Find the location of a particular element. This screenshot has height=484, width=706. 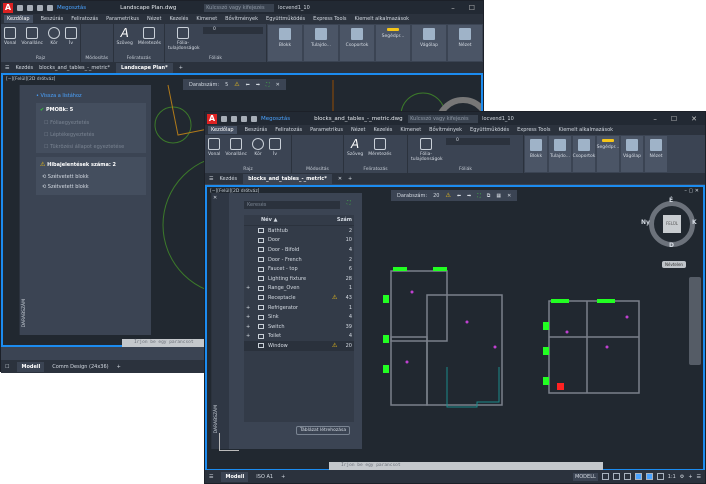

ucs-dropdown: Névtelen is located at coordinates (674, 264).